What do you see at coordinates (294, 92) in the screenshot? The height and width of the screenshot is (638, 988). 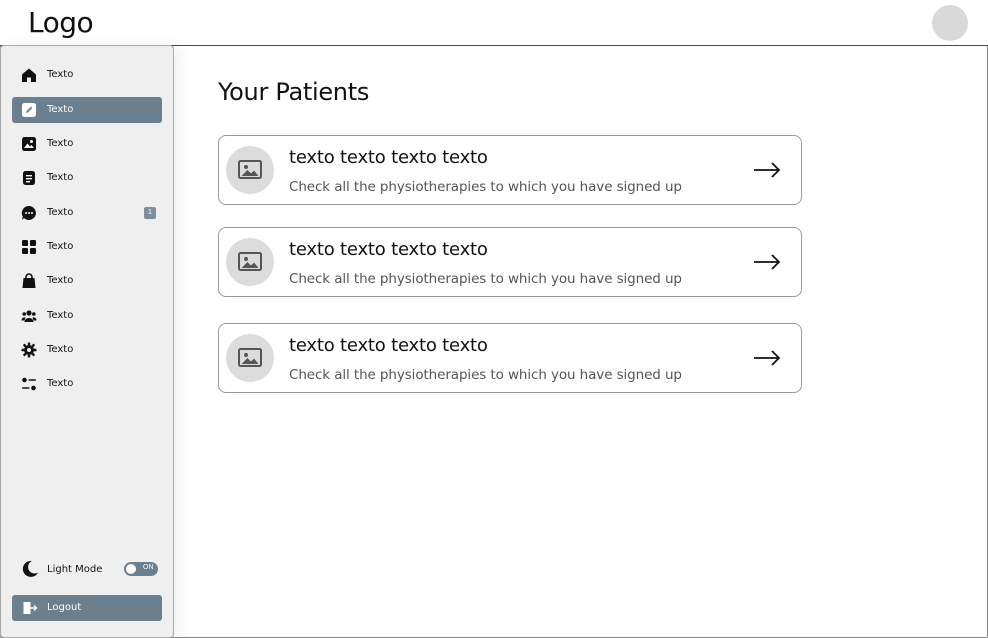 I see `page-title: Your Patients` at bounding box center [294, 92].